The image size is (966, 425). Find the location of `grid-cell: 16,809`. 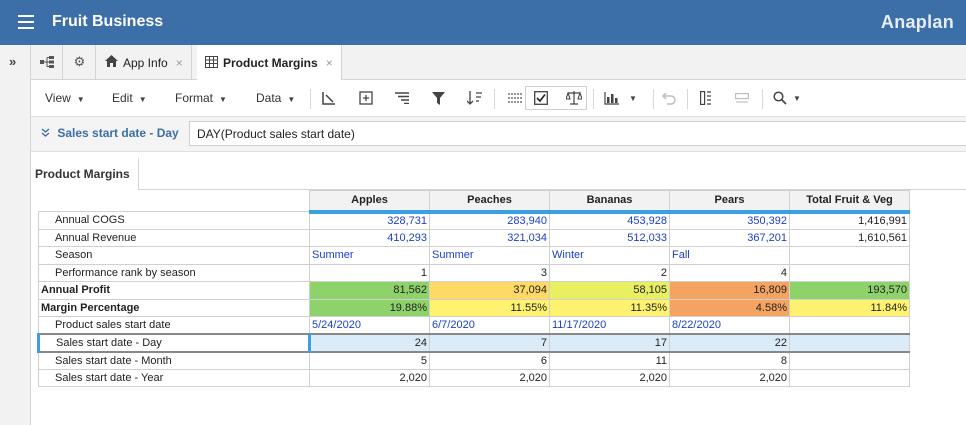

grid-cell: 16,809 is located at coordinates (729, 290).